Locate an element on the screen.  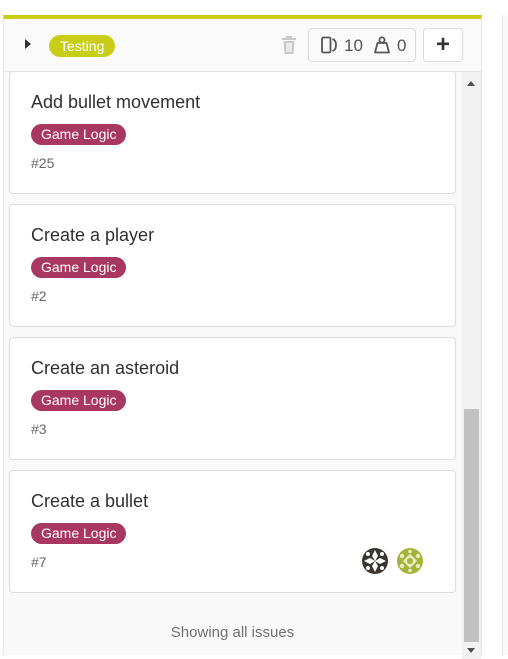
scrollbar-thumb is located at coordinates (471, 525).